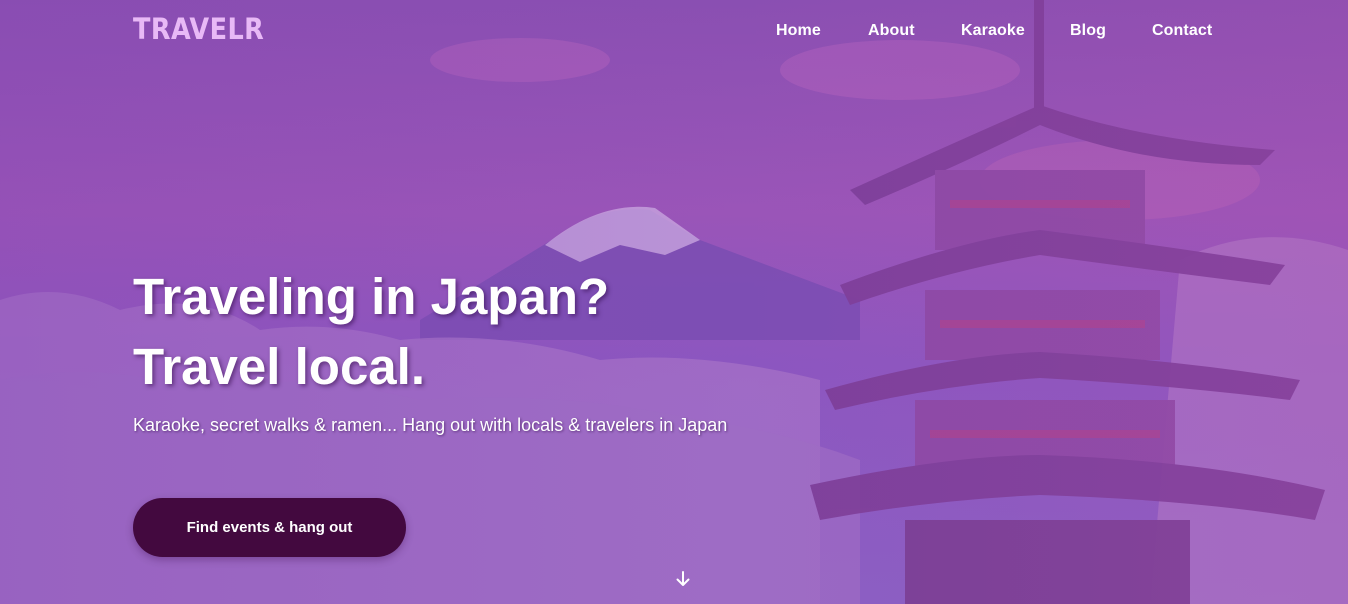 The width and height of the screenshot is (1348, 604). I want to click on nav-item-contact: Contact, so click(1182, 31).